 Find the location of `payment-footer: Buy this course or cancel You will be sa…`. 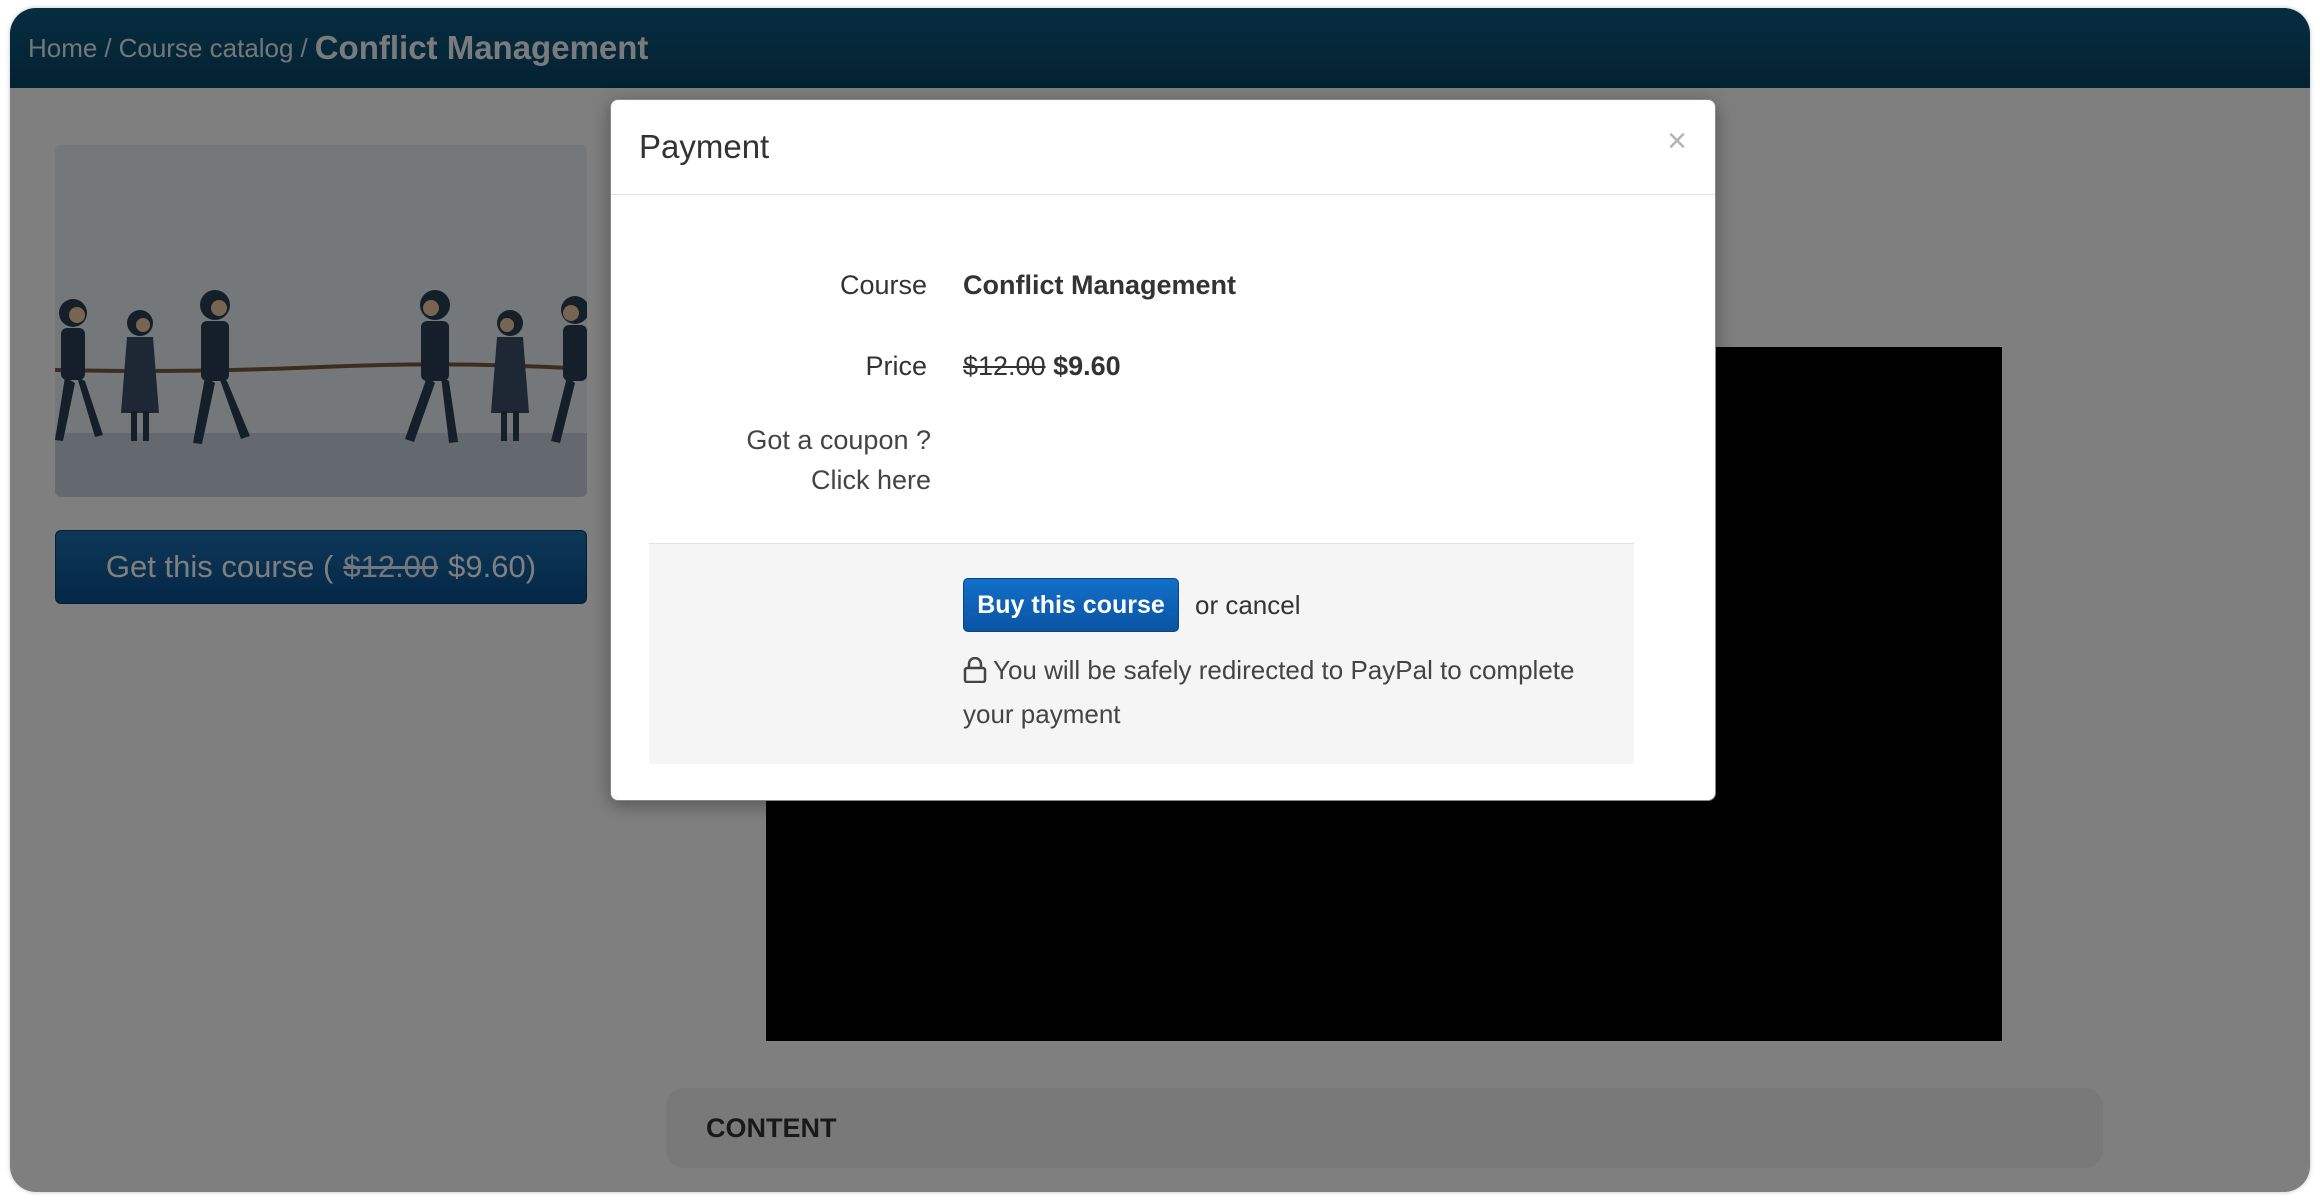

payment-footer: Buy this course or cancel You will be sa… is located at coordinates (1141, 653).